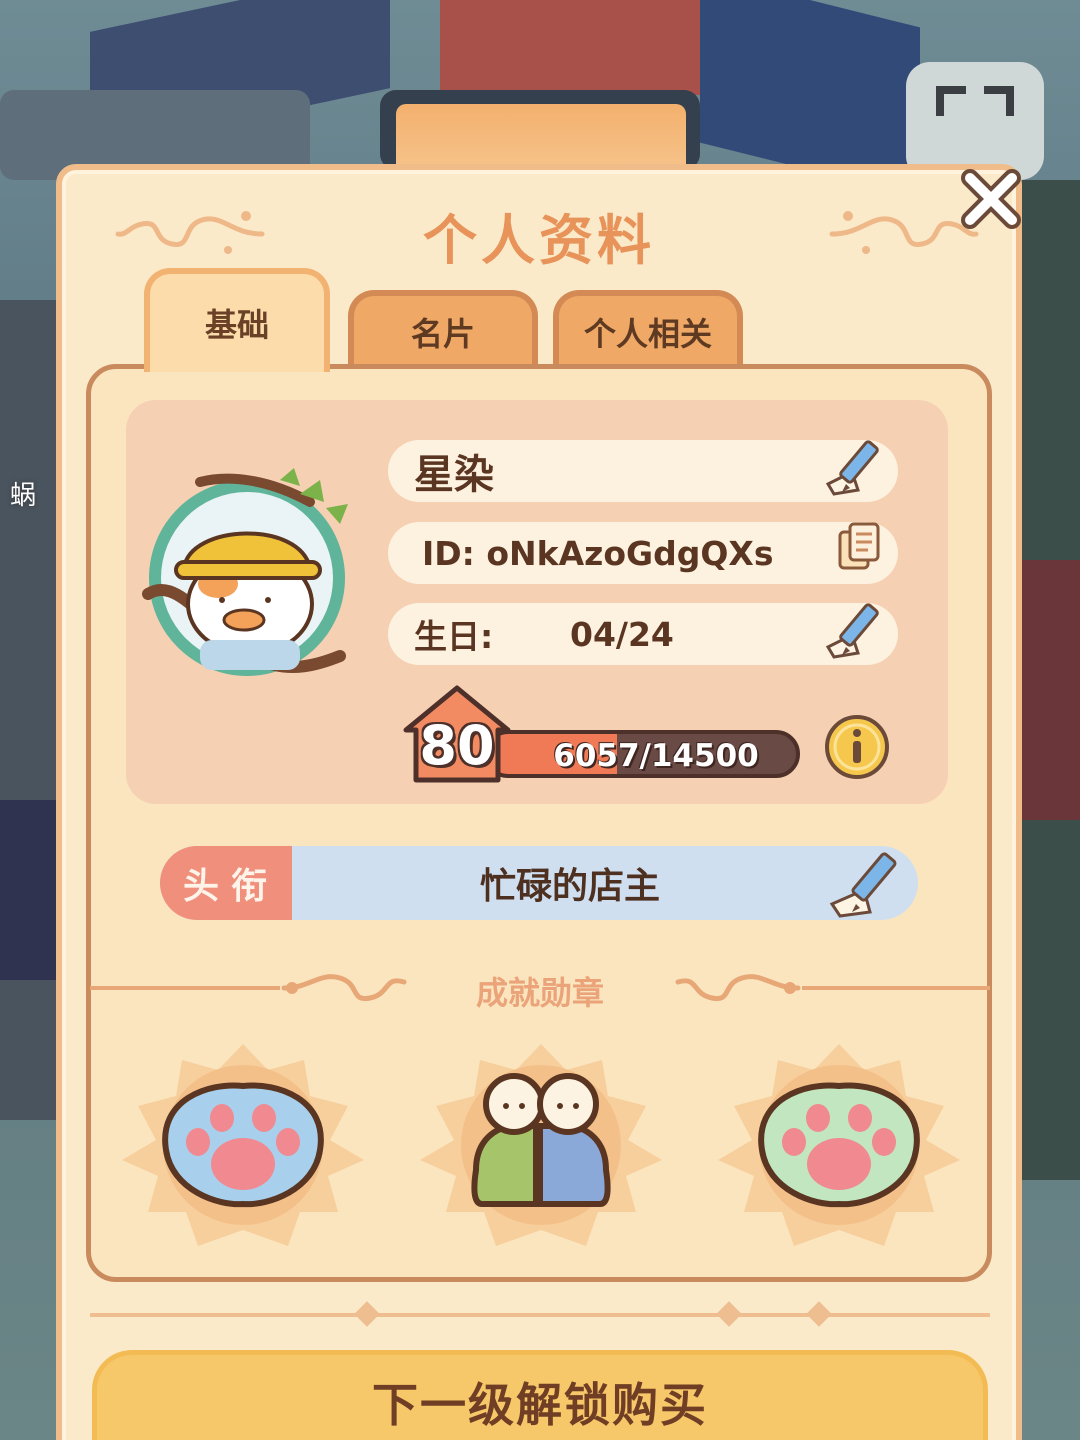 The width and height of the screenshot is (1080, 1440). What do you see at coordinates (30, 710) in the screenshot?
I see `scene-left-wall` at bounding box center [30, 710].